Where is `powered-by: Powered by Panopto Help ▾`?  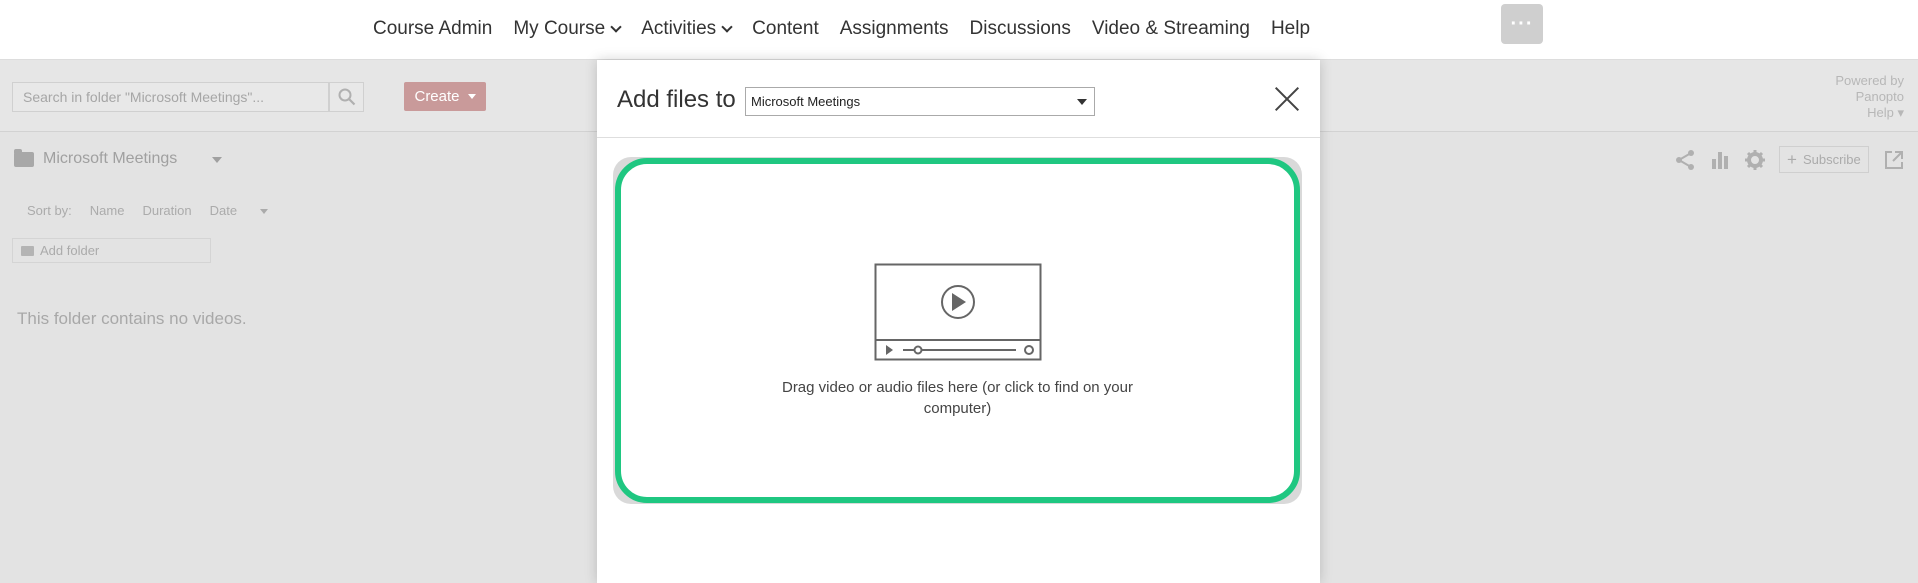
powered-by: Powered by Panopto Help ▾ is located at coordinates (1869, 97).